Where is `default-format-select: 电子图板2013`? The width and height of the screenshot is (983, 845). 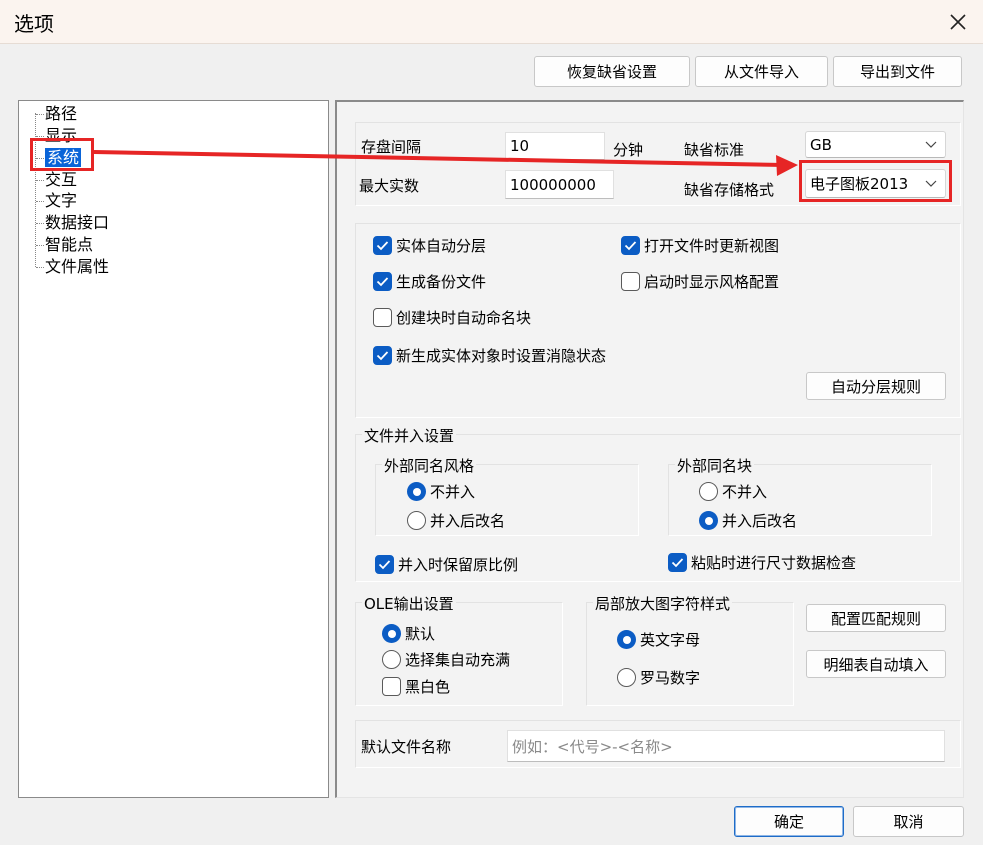
default-format-select: 电子图板2013 is located at coordinates (875, 183).